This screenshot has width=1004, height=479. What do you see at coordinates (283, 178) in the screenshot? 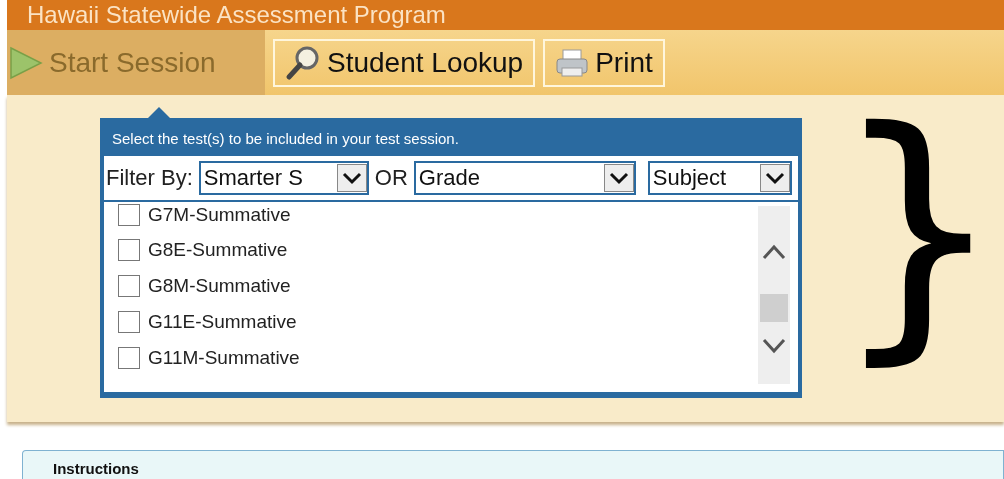
I see `filter-dropdown: Smarter S` at bounding box center [283, 178].